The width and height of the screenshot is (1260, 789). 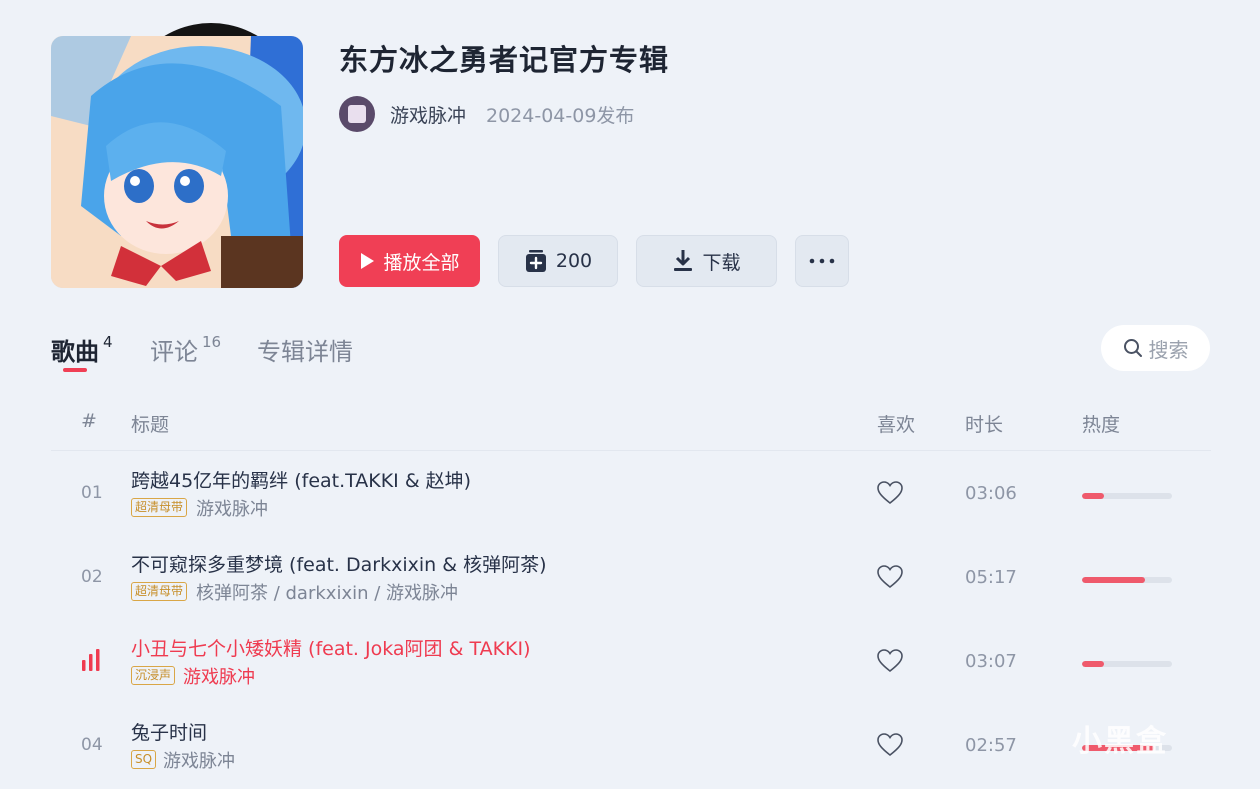 What do you see at coordinates (174, 352) in the screenshot?
I see `tab-comments-label: 评论` at bounding box center [174, 352].